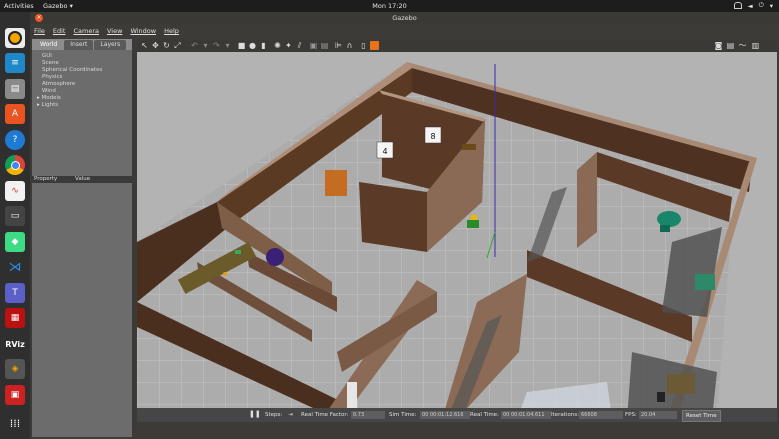  What do you see at coordinates (750, 5) in the screenshot?
I see `volume-icon: ◄` at bounding box center [750, 5].